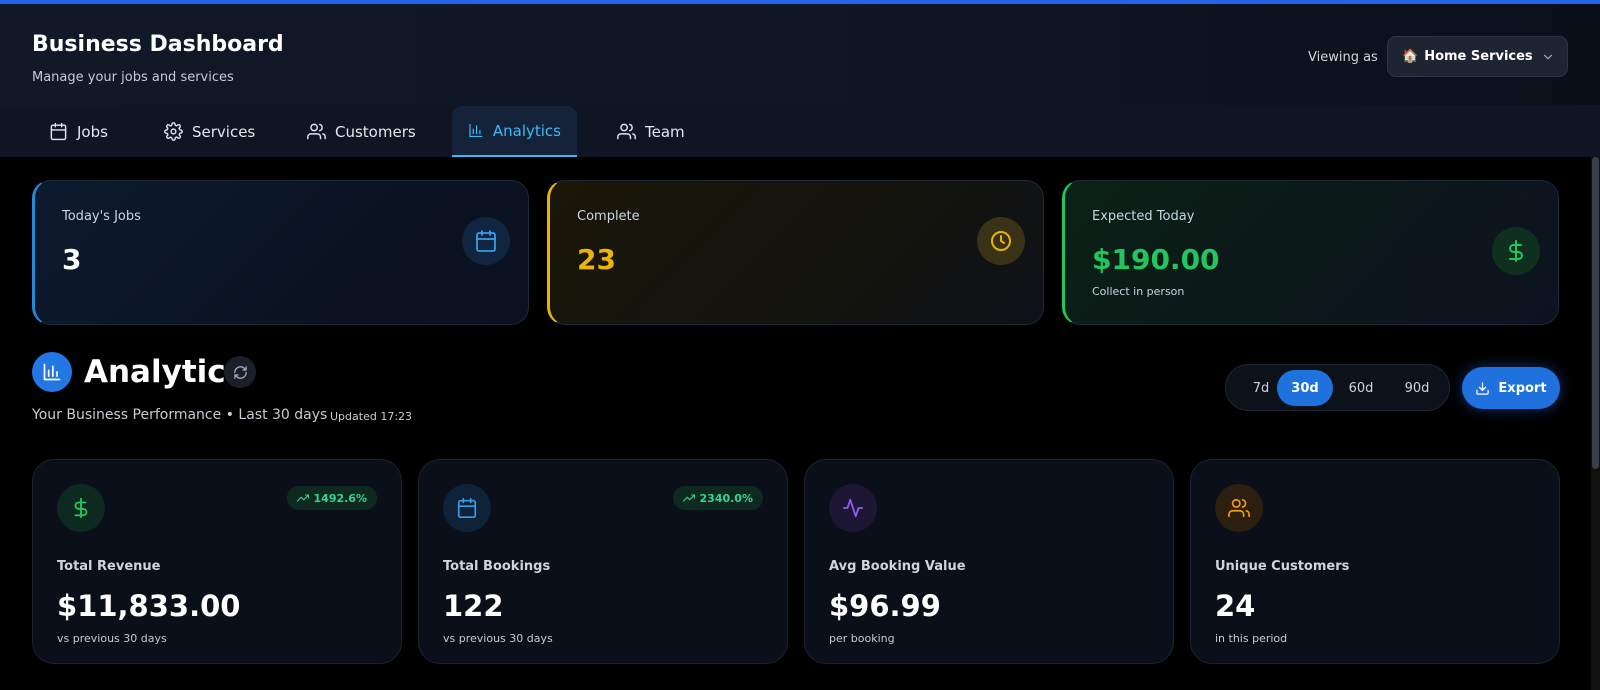 The image size is (1600, 690). I want to click on range-90d-button: 90d, so click(1417, 388).